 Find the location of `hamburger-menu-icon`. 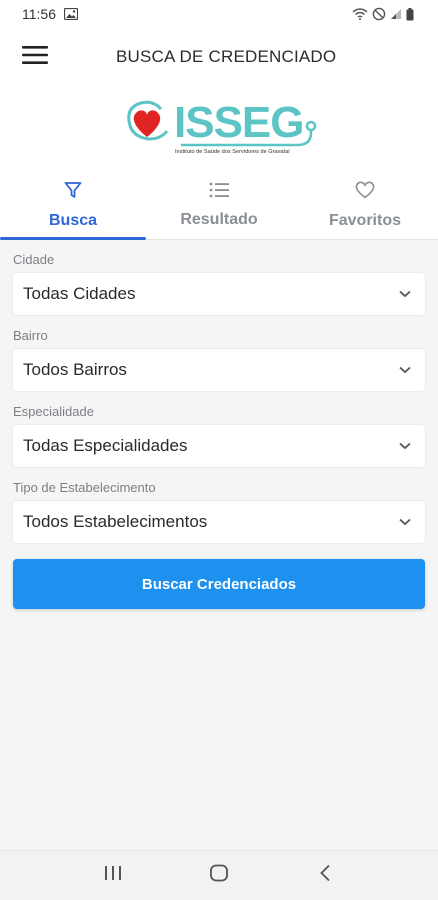

hamburger-menu-icon is located at coordinates (35, 57).